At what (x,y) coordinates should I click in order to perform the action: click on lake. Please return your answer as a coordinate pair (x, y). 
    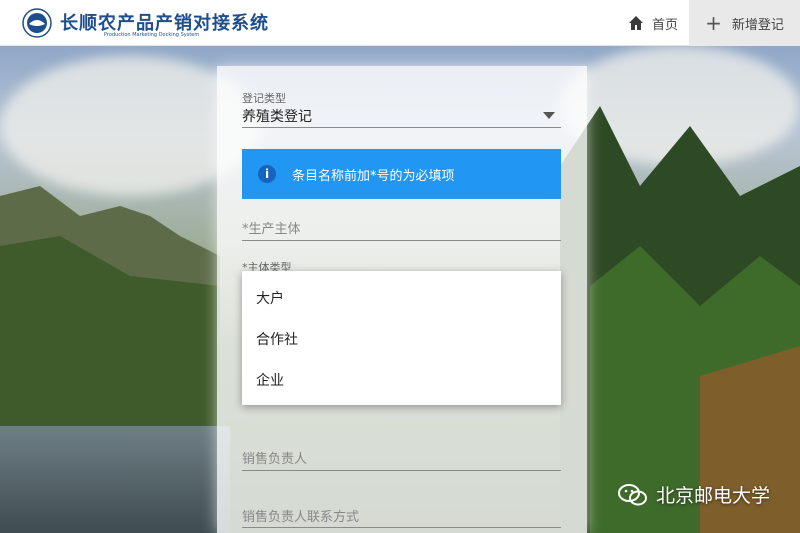
    Looking at the image, I should click on (115, 479).